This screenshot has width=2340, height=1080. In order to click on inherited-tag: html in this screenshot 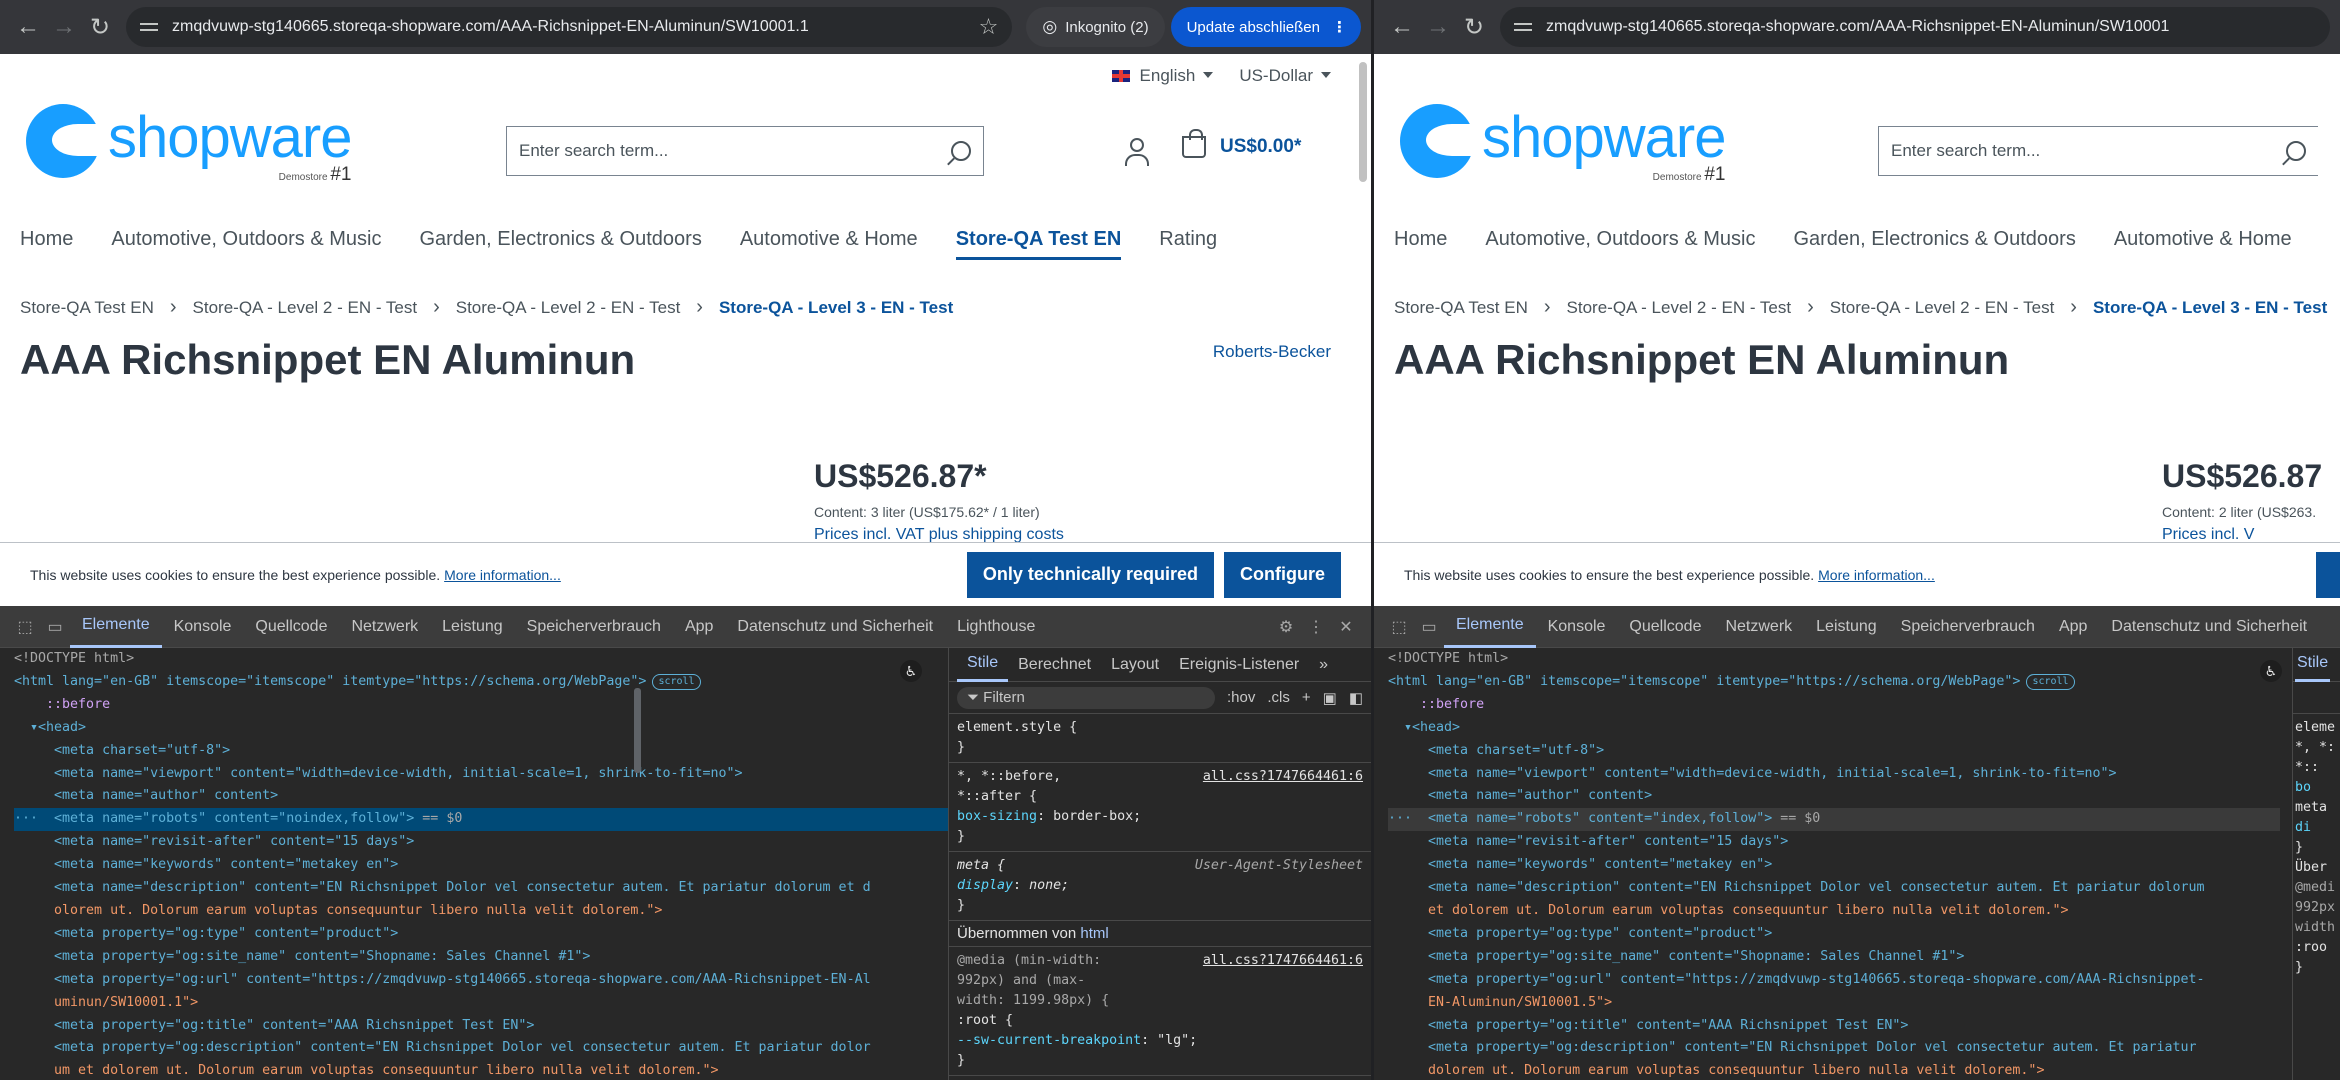, I will do `click(1094, 933)`.